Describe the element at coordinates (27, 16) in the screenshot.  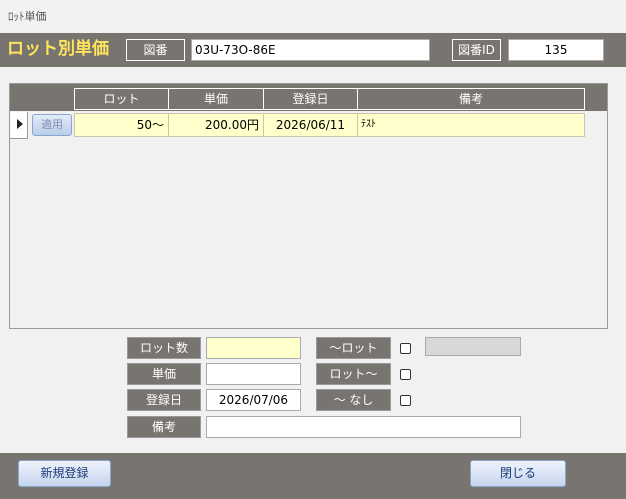
I see `window-title: ﾛｯﾄ単価` at that location.